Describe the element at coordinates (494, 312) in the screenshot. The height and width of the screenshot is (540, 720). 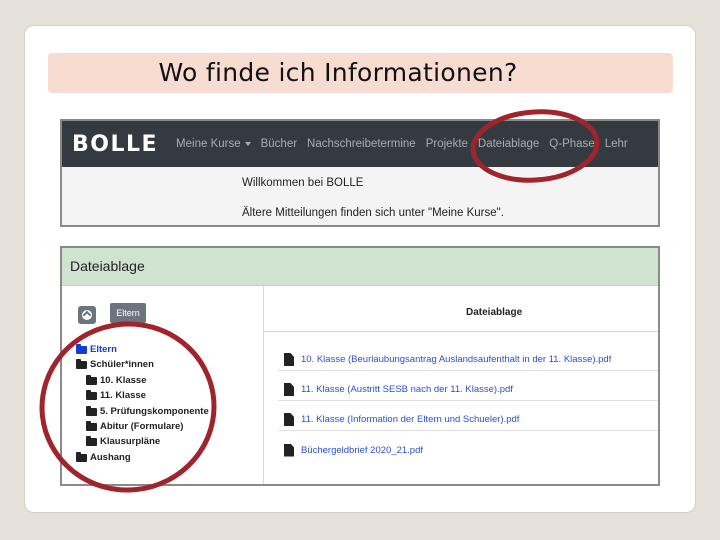
I see `files-column-header: Dateiablage` at that location.